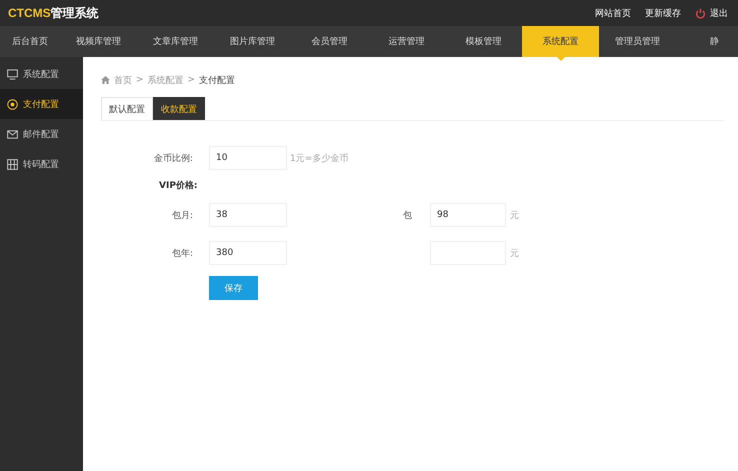 The width and height of the screenshot is (738, 471). What do you see at coordinates (182, 216) in the screenshot?
I see `field-label: 包月:` at bounding box center [182, 216].